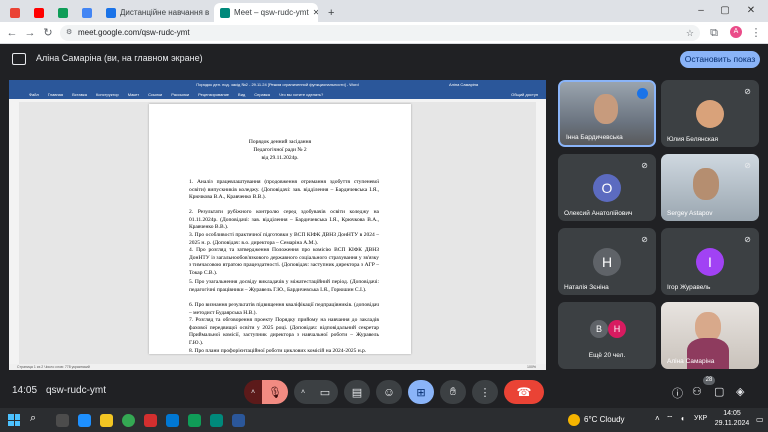 This screenshot has height=432, width=768. I want to click on participant-tile: Інна Бардичевська, so click(607, 113).